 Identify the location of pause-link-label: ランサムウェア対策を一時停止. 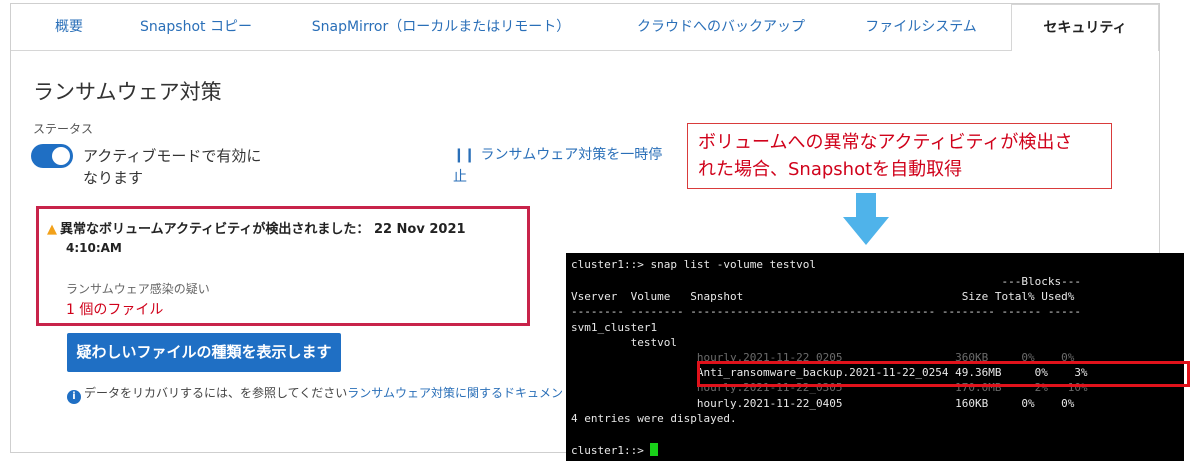
(558, 166).